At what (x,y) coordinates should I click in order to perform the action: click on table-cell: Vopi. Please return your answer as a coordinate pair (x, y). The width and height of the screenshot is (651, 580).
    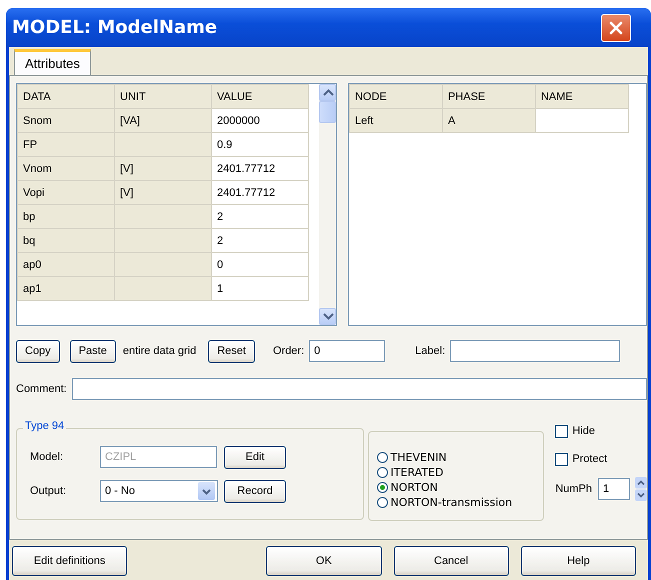
    Looking at the image, I should click on (66, 192).